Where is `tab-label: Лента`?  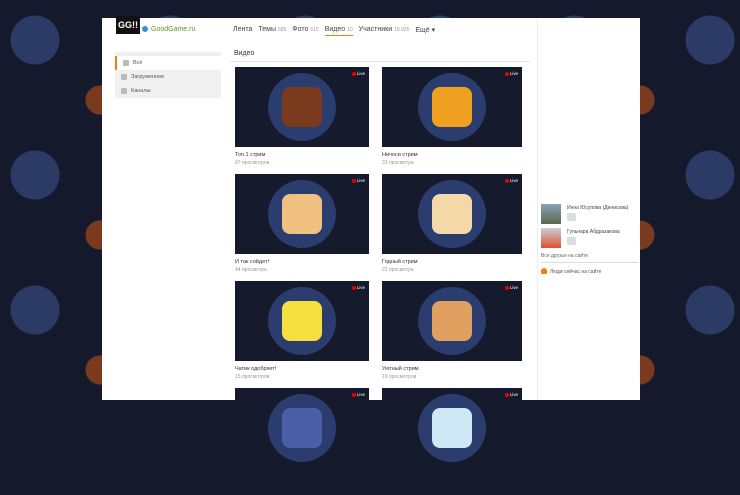
tab-label: Лента is located at coordinates (243, 29).